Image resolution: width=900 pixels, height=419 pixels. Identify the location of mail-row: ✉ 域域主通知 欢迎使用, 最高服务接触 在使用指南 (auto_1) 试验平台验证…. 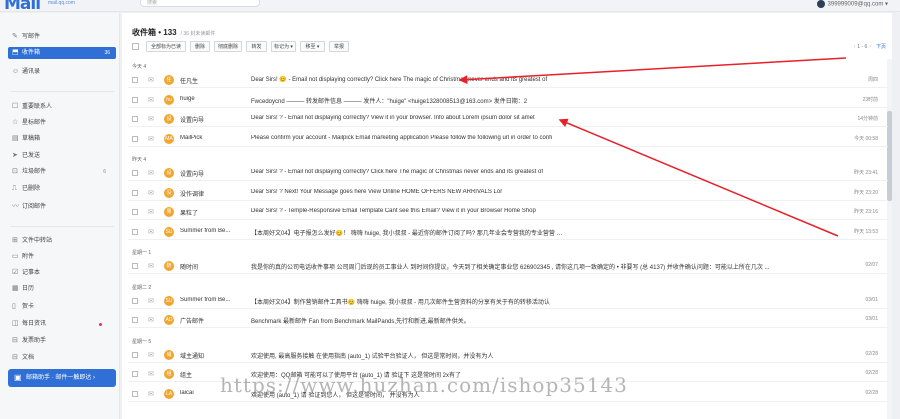
(508, 355).